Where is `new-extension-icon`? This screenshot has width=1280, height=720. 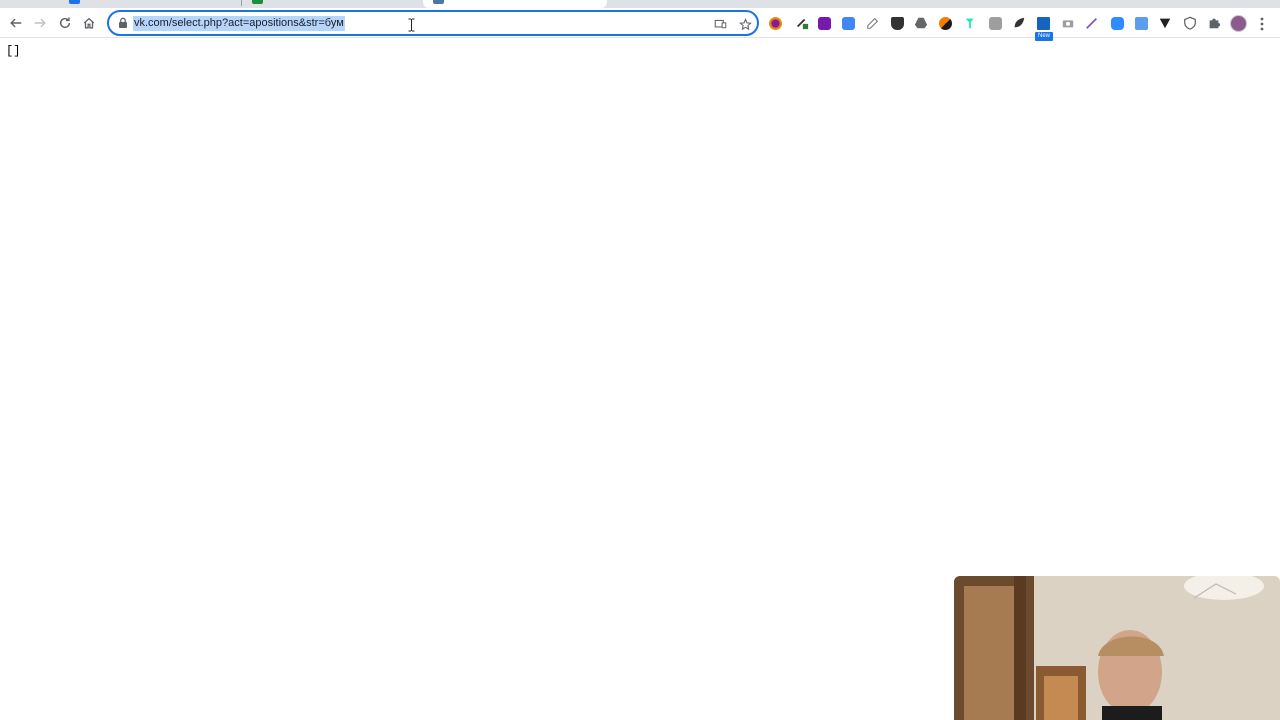
new-extension-icon is located at coordinates (1043, 23).